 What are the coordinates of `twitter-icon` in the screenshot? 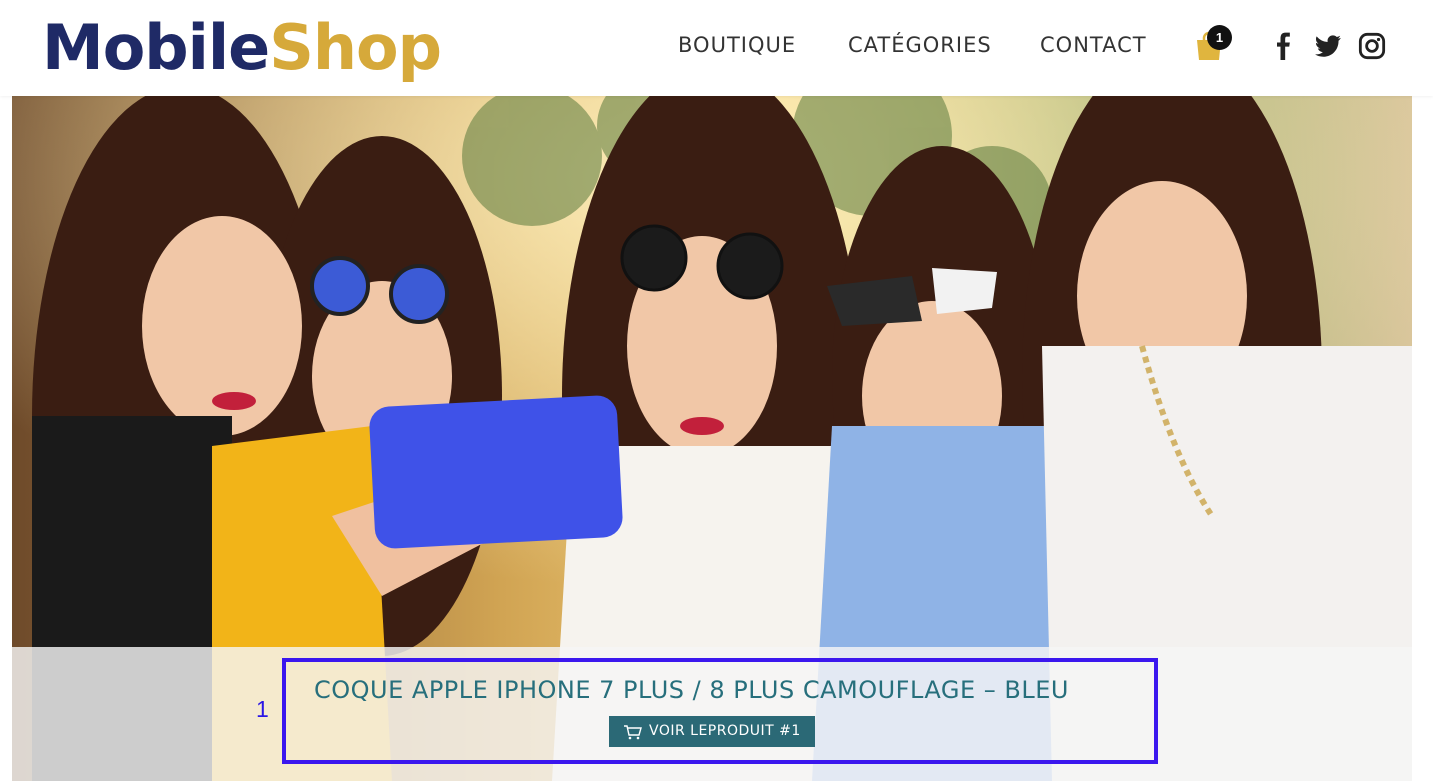 It's located at (1328, 46).